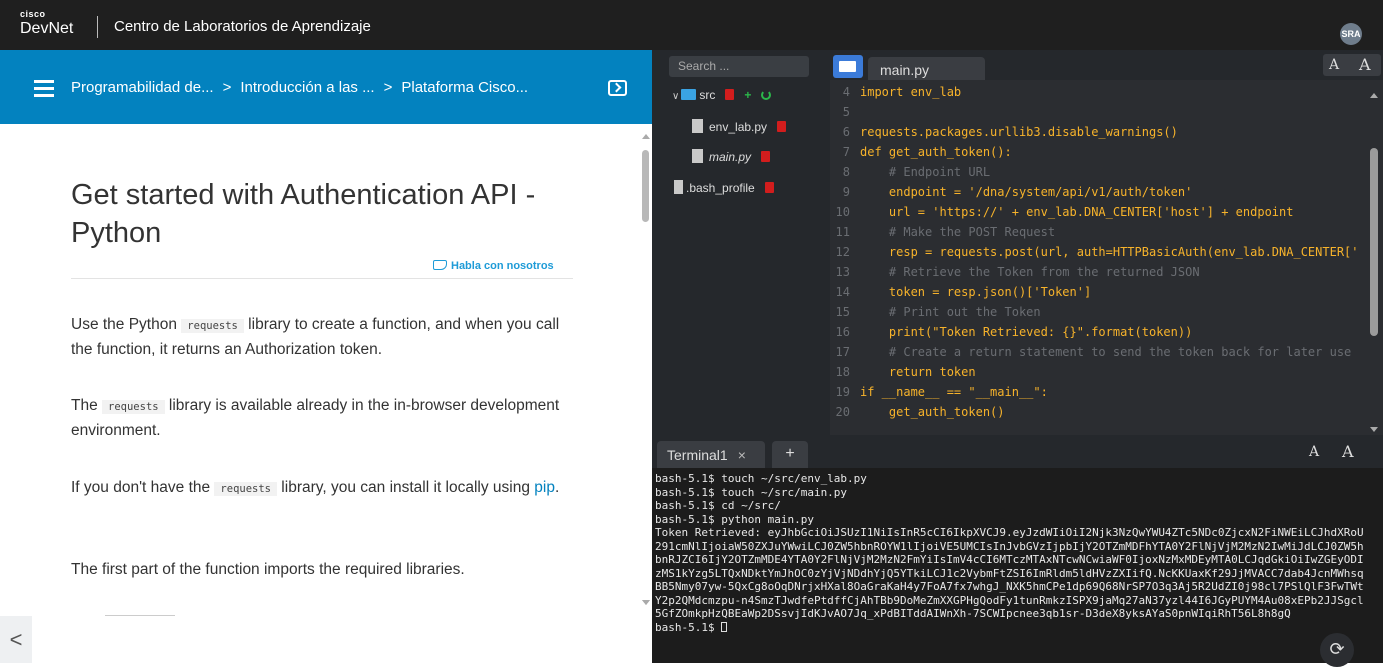 This screenshot has height=667, width=1383. Describe the element at coordinates (842, 412) in the screenshot. I see `line-number: 20` at that location.